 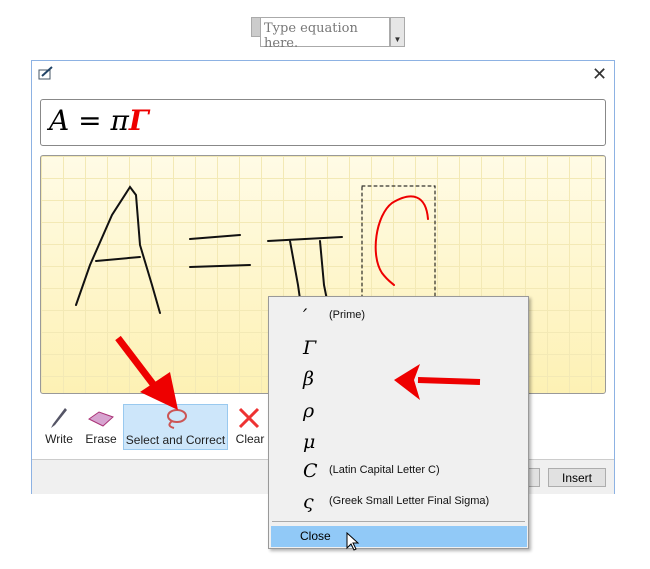 I want to click on symbol: ς, so click(x=308, y=502).